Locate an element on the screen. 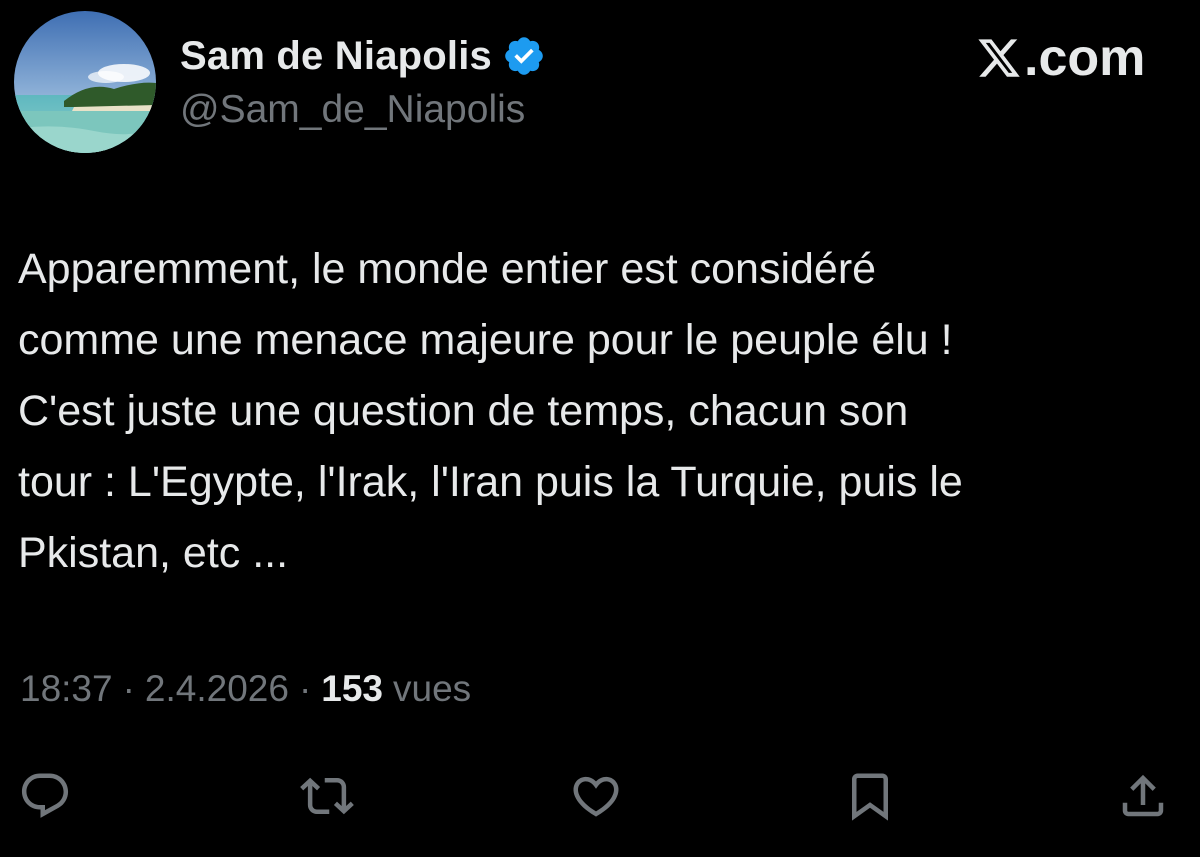  tweet-meta: 18:37 · 2.4.2026 · 153 vues is located at coordinates (245, 689).